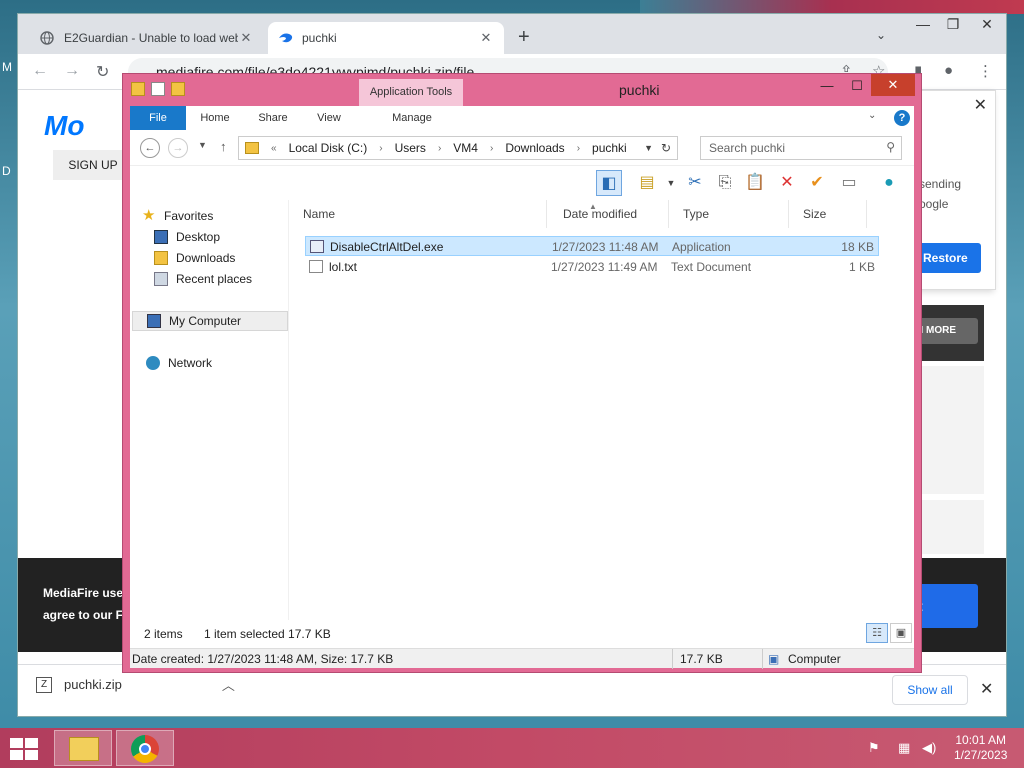 The width and height of the screenshot is (1024, 768). What do you see at coordinates (980, 105) in the screenshot?
I see `popup-close-icon: ✕` at bounding box center [980, 105].